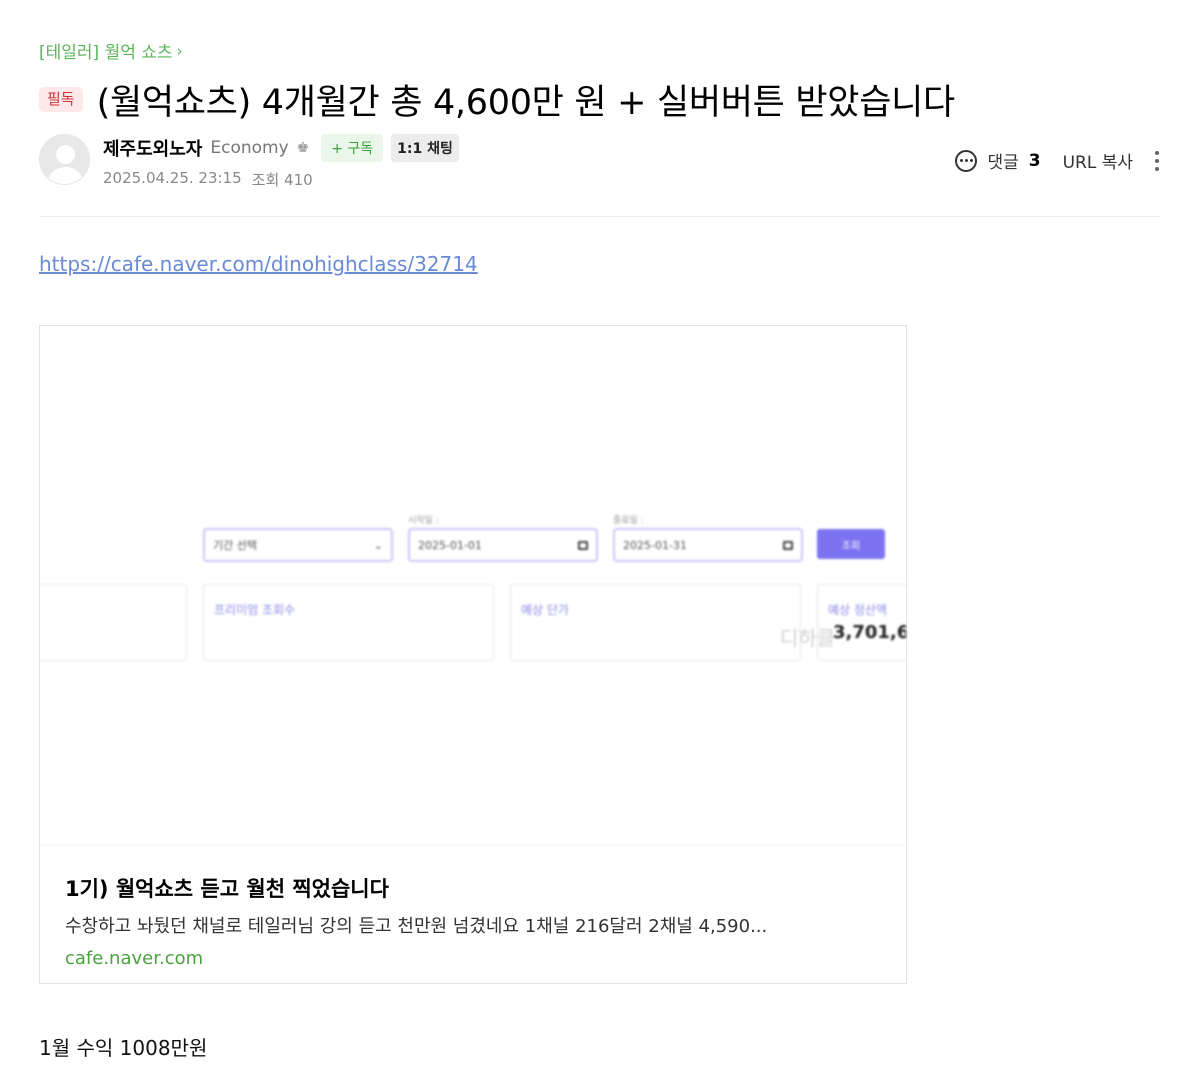  Describe the element at coordinates (348, 622) in the screenshot. I see `preview-stat-premium: 프리미엄 조회수` at that location.